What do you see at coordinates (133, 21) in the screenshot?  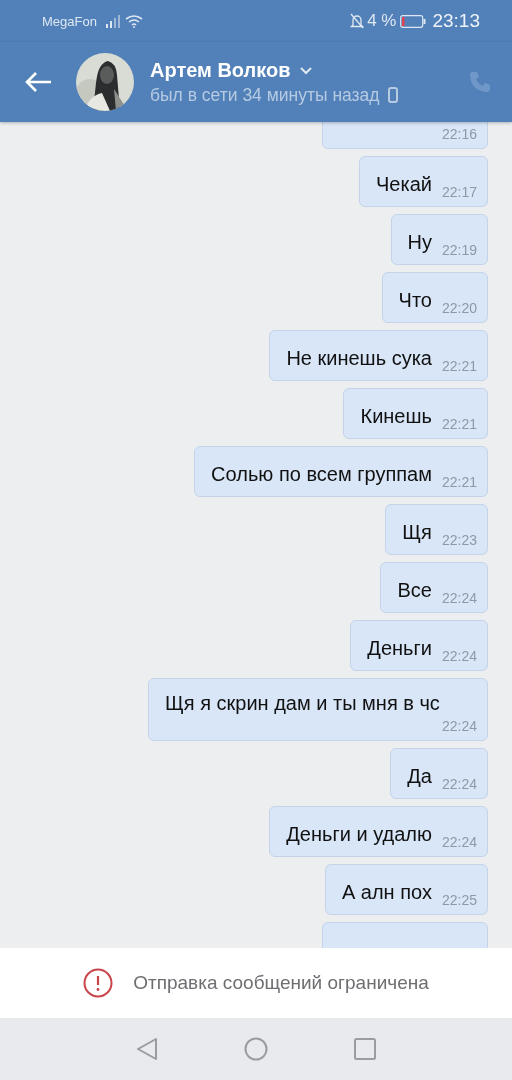 I see `wifi-icon` at bounding box center [133, 21].